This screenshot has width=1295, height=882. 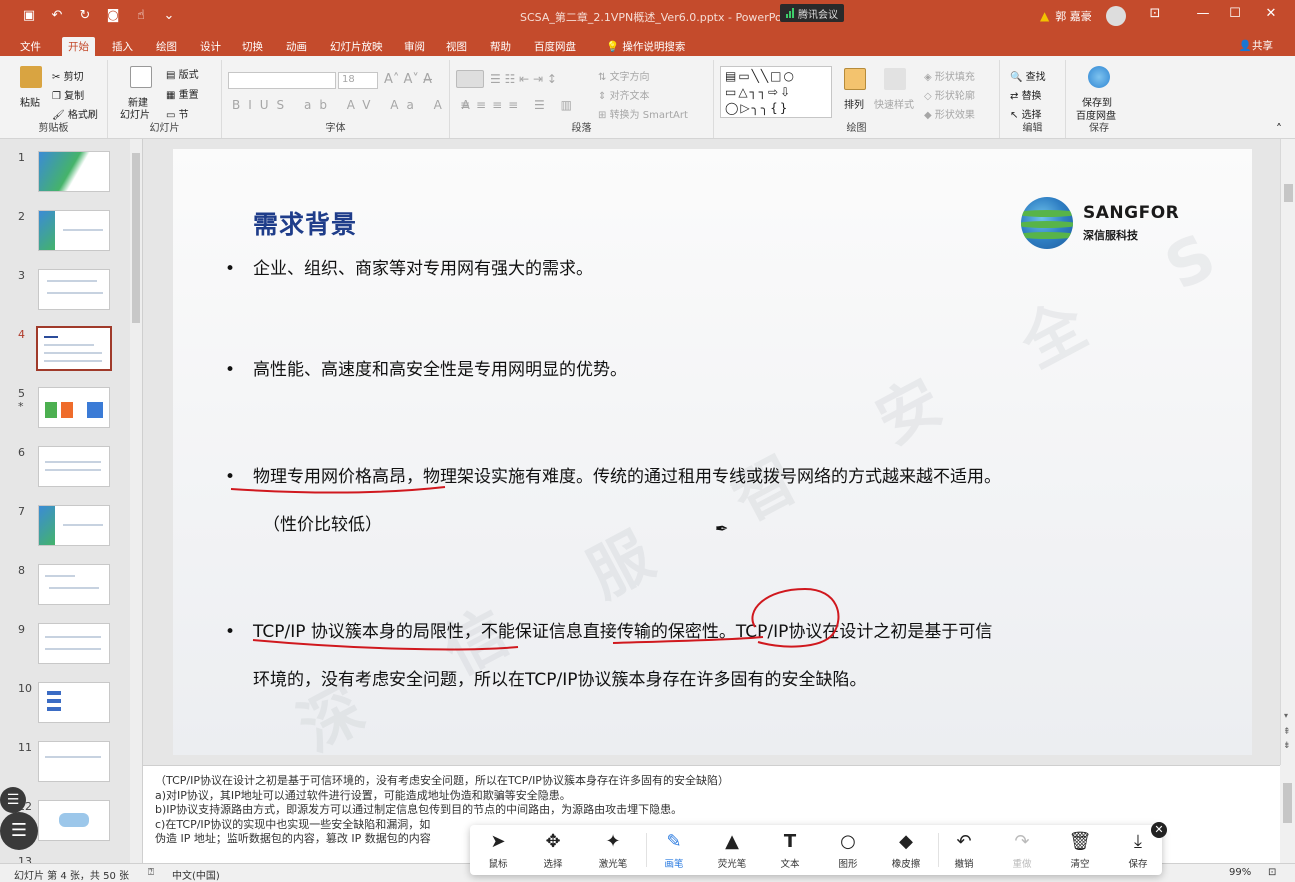 What do you see at coordinates (790, 850) in the screenshot?
I see `pen-tool-text: T 文本` at bounding box center [790, 850].